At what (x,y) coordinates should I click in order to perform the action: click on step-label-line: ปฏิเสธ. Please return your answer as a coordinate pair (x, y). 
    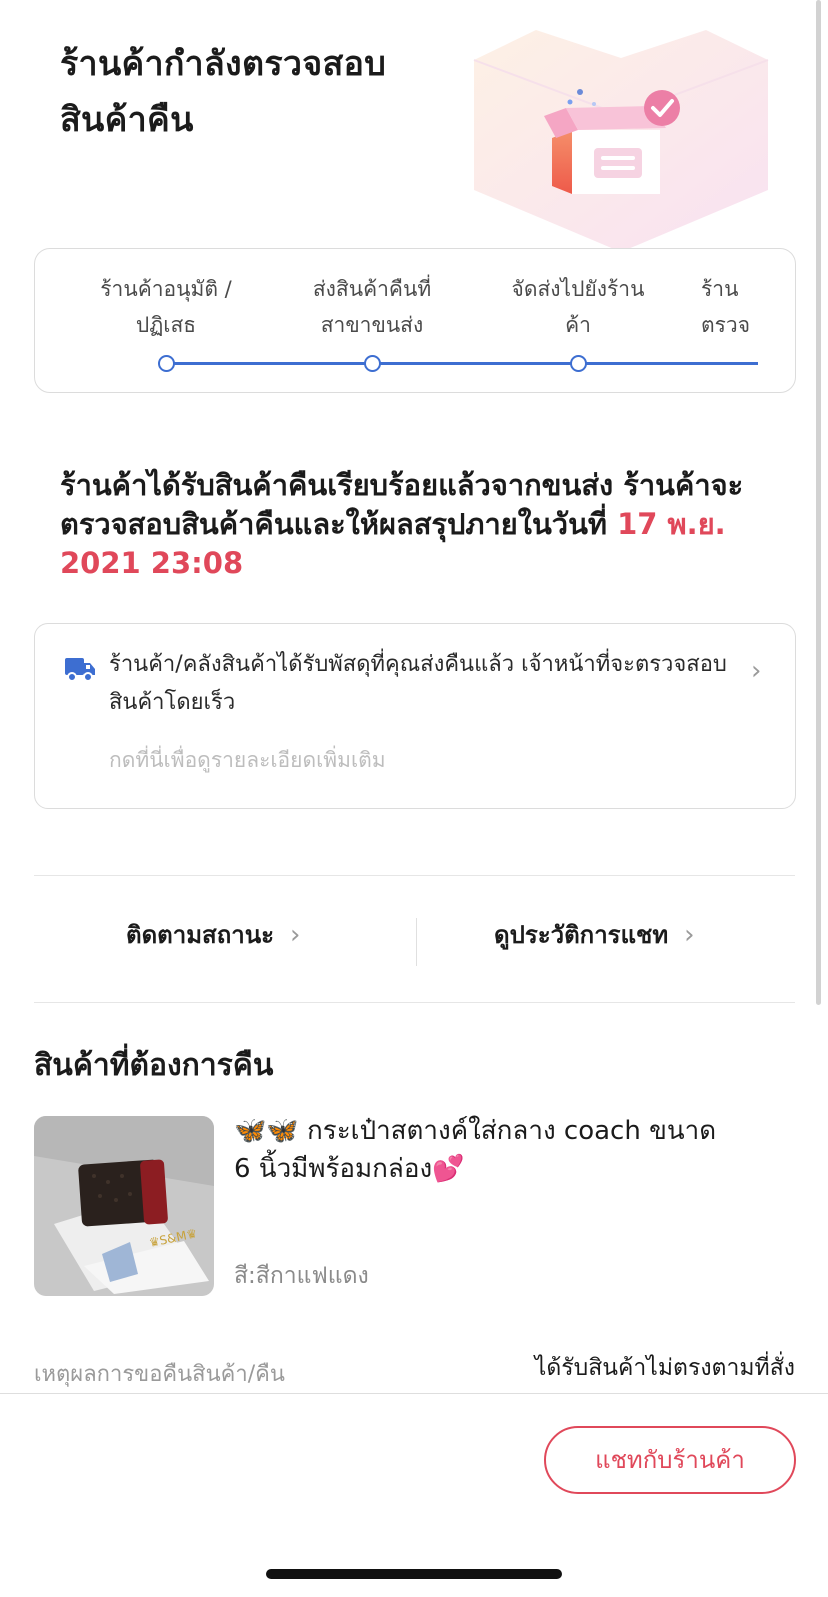
    Looking at the image, I should click on (166, 325).